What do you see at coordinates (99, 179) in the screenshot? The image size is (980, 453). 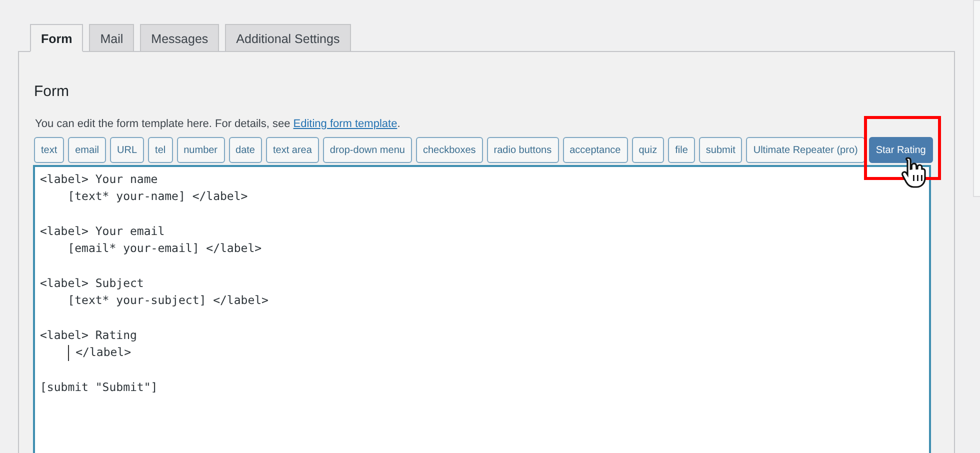 I see `code-line: <label> Your name` at bounding box center [99, 179].